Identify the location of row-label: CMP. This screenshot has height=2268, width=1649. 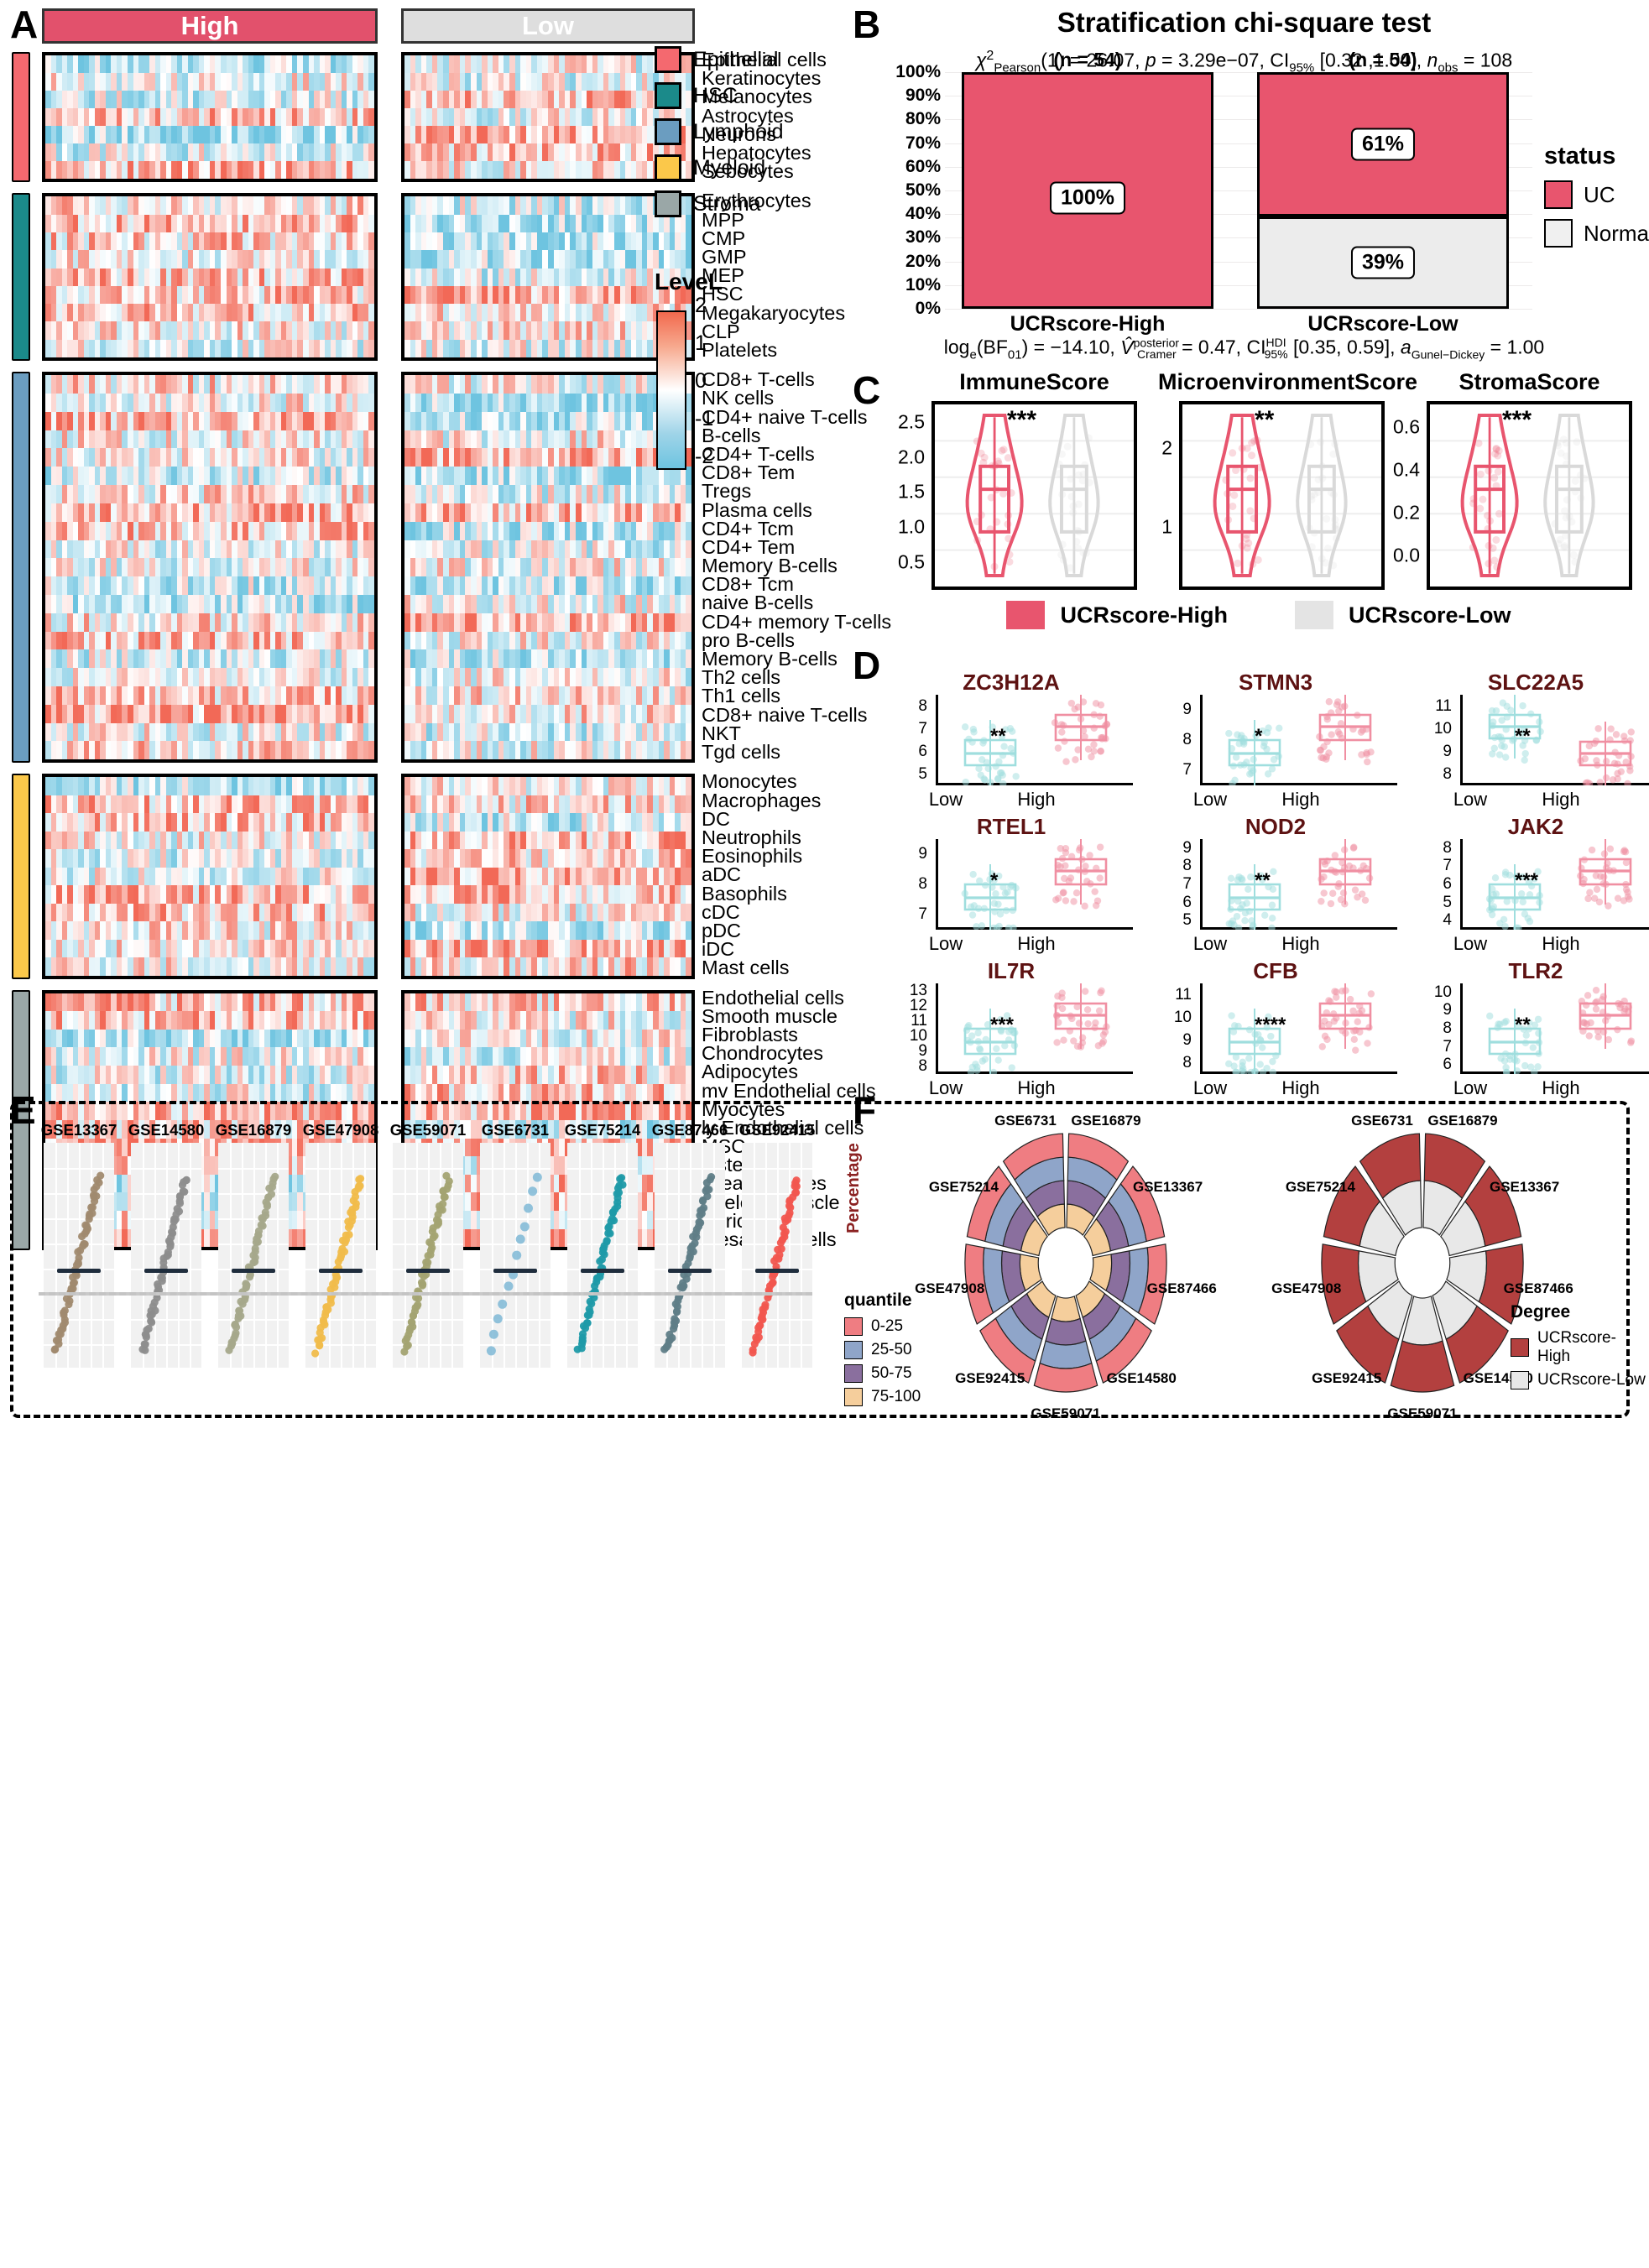
(724, 238).